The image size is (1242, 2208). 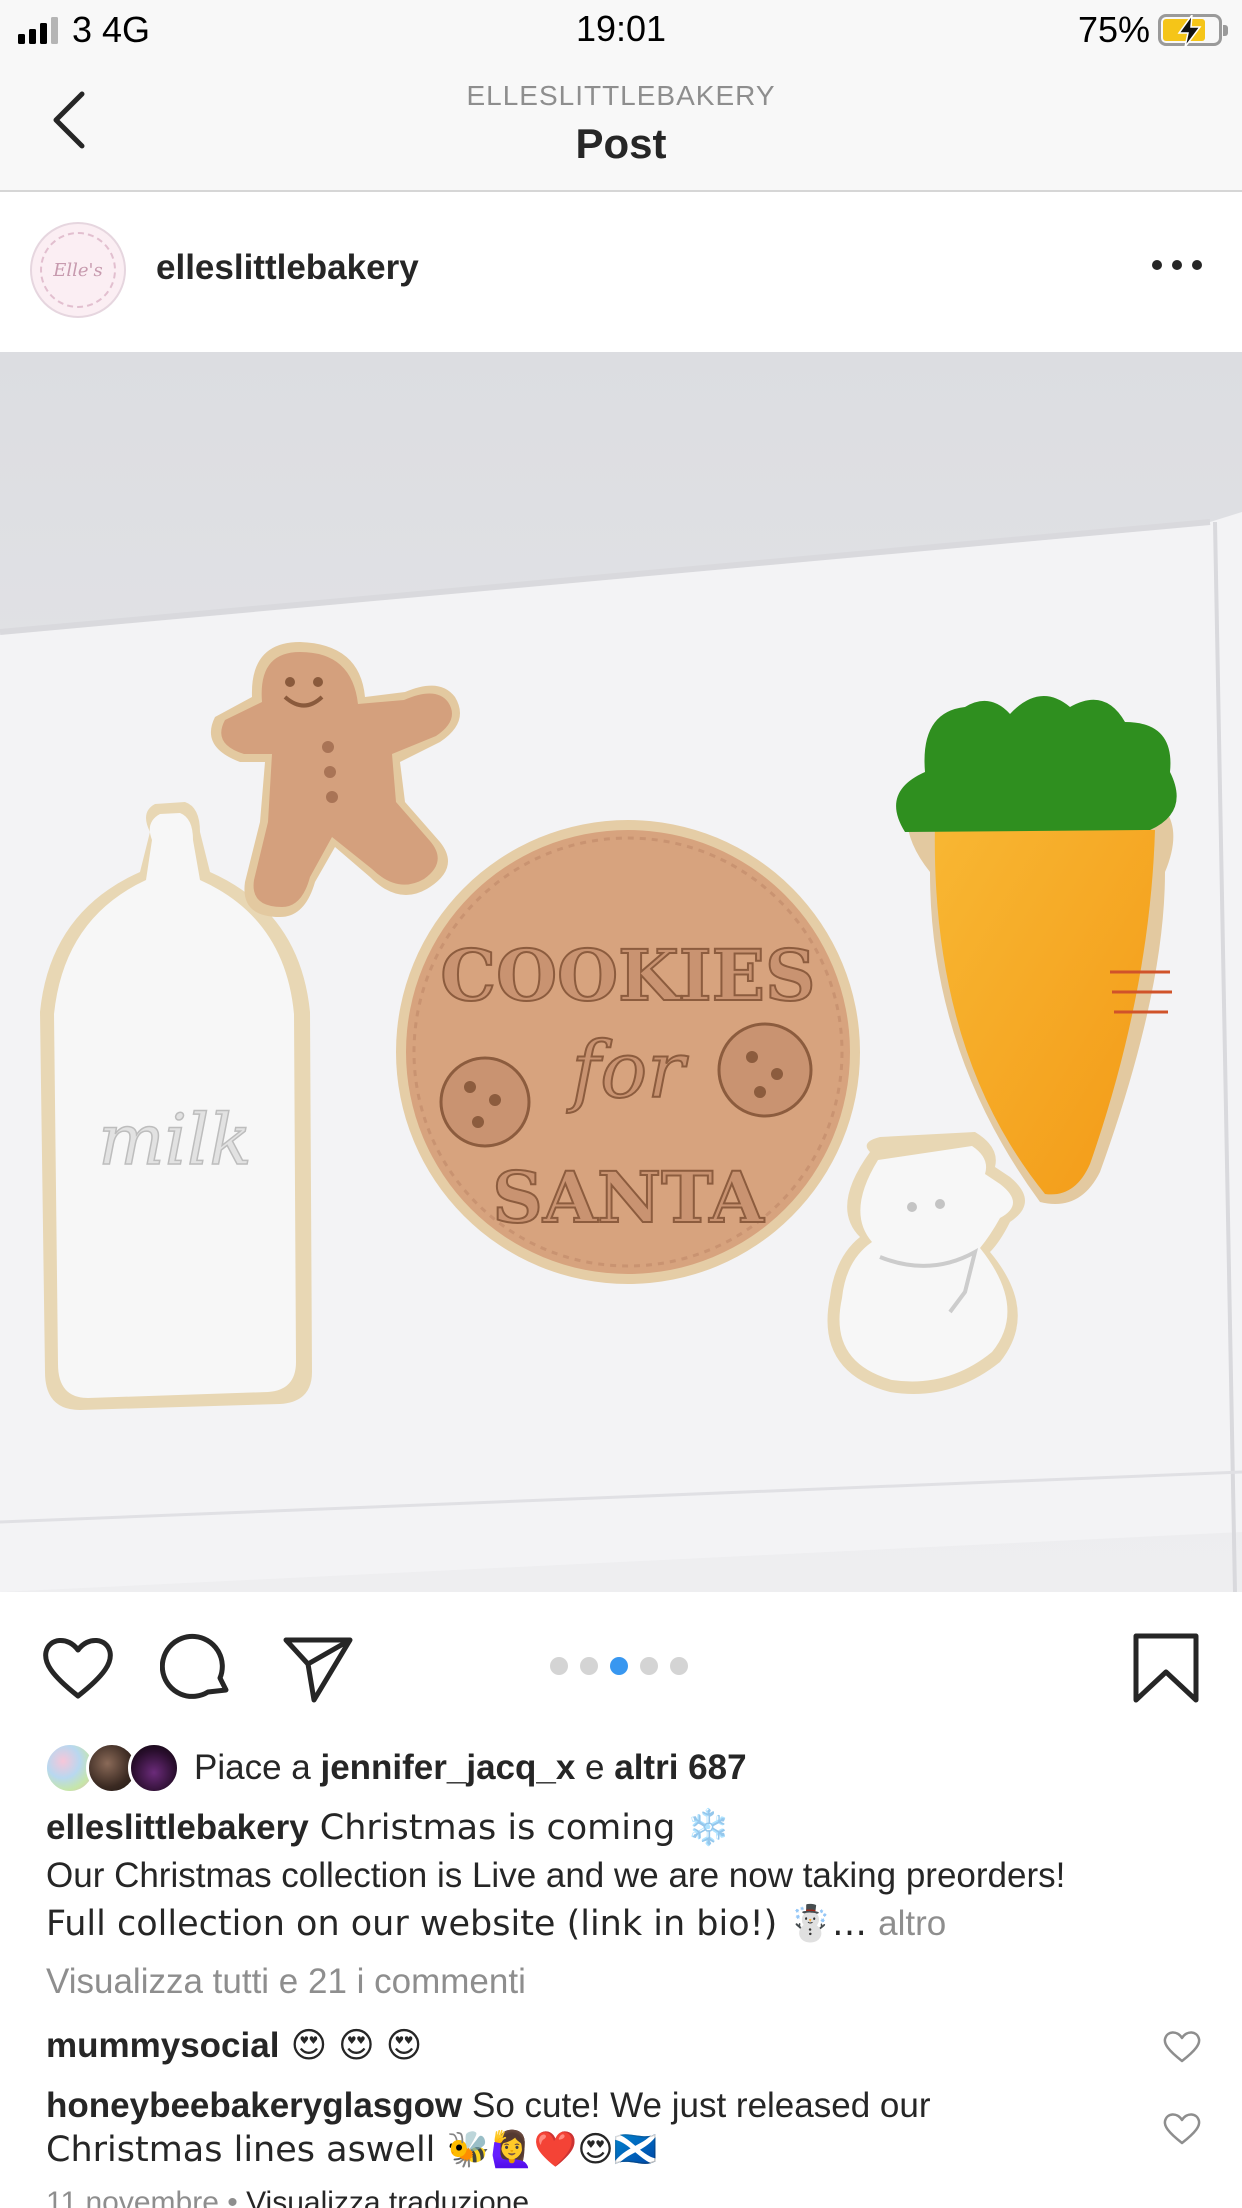 What do you see at coordinates (621, 95) in the screenshot?
I see `nav-account-name: ELLESLITTLEBAKERY` at bounding box center [621, 95].